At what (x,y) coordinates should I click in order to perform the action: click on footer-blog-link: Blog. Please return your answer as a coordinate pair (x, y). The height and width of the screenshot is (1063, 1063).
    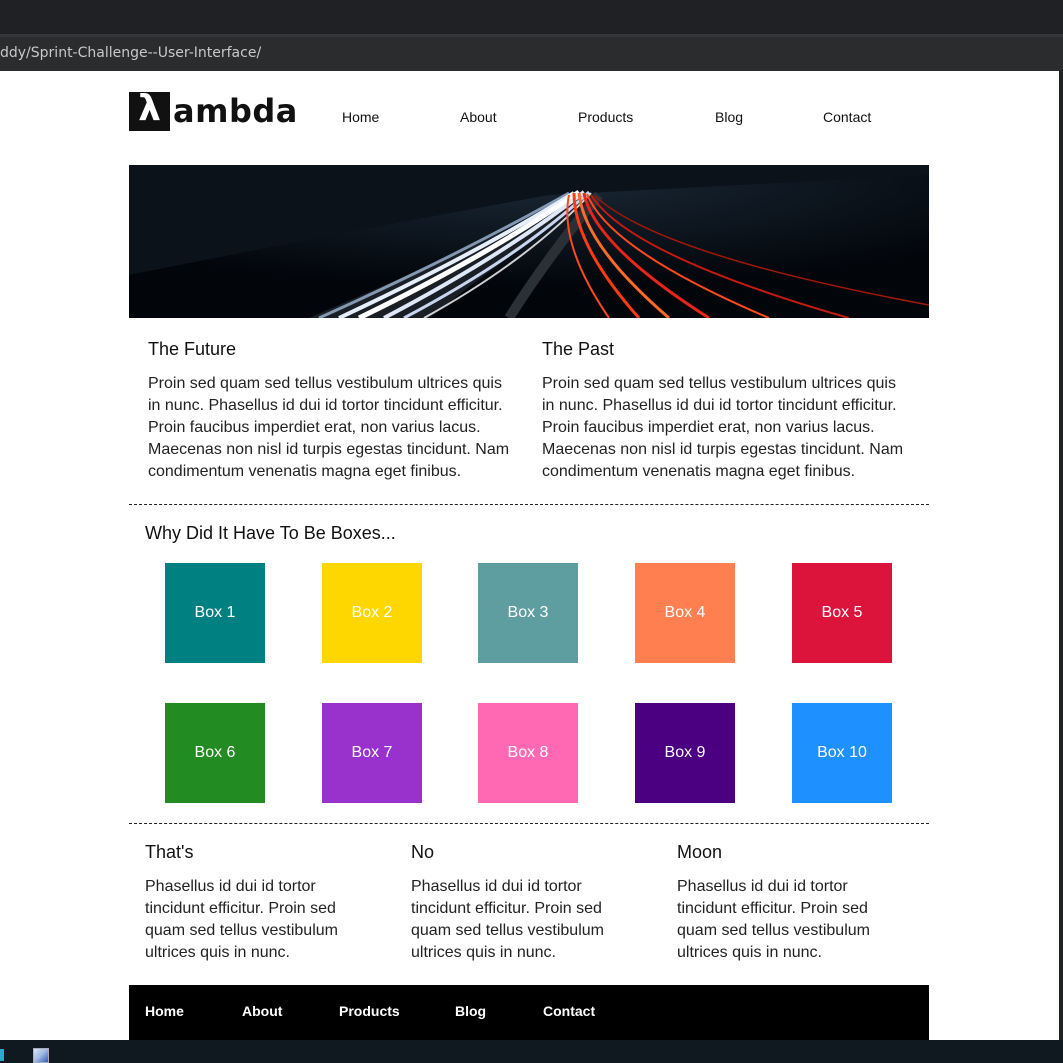
    Looking at the image, I should click on (470, 1011).